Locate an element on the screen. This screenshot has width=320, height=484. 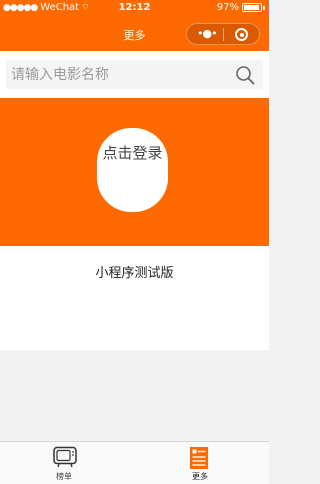
battery-info: 97% is located at coordinates (241, 7).